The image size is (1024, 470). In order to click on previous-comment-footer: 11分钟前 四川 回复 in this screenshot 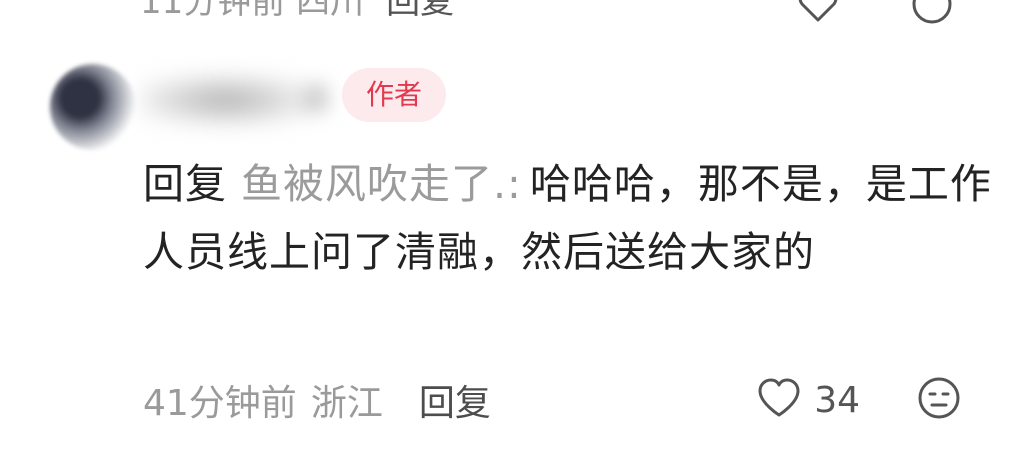, I will do `click(297, 11)`.